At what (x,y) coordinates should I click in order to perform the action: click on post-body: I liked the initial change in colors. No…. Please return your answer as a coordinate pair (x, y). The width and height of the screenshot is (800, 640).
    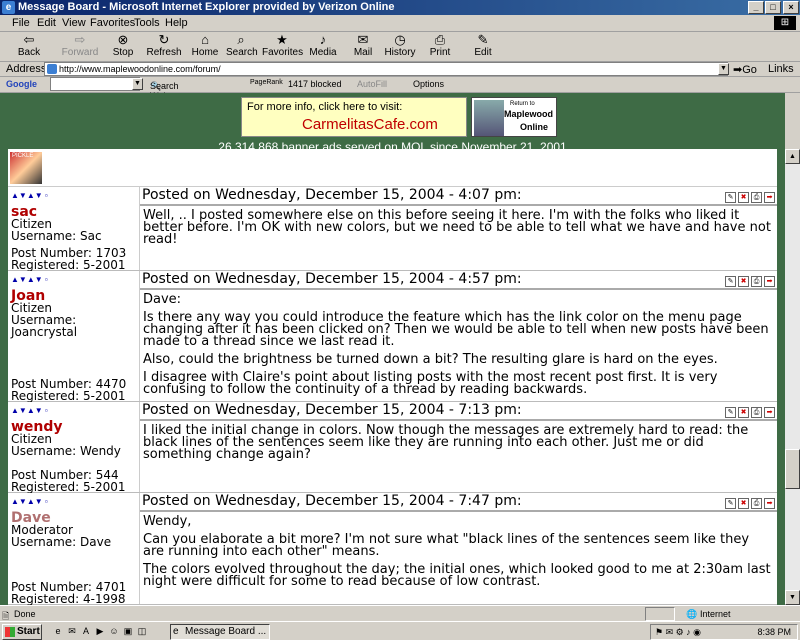
    Looking at the image, I should click on (457, 445).